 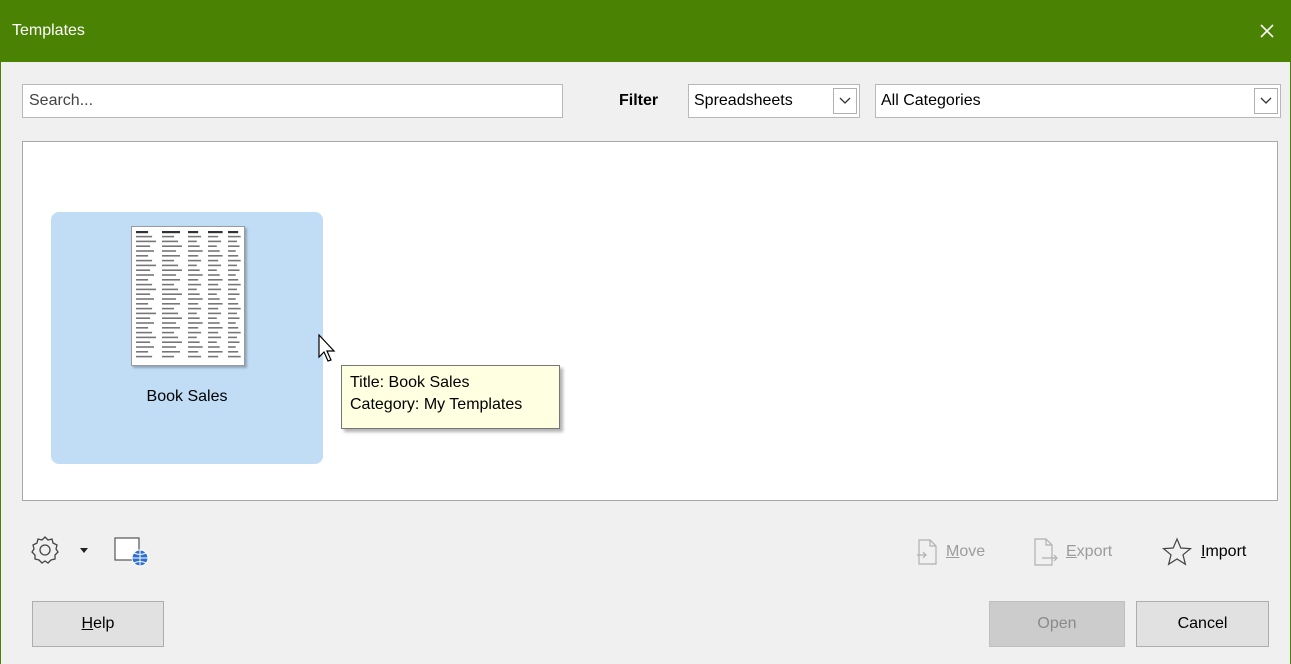 I want to click on filter-category-select: All Categories, so click(x=1078, y=101).